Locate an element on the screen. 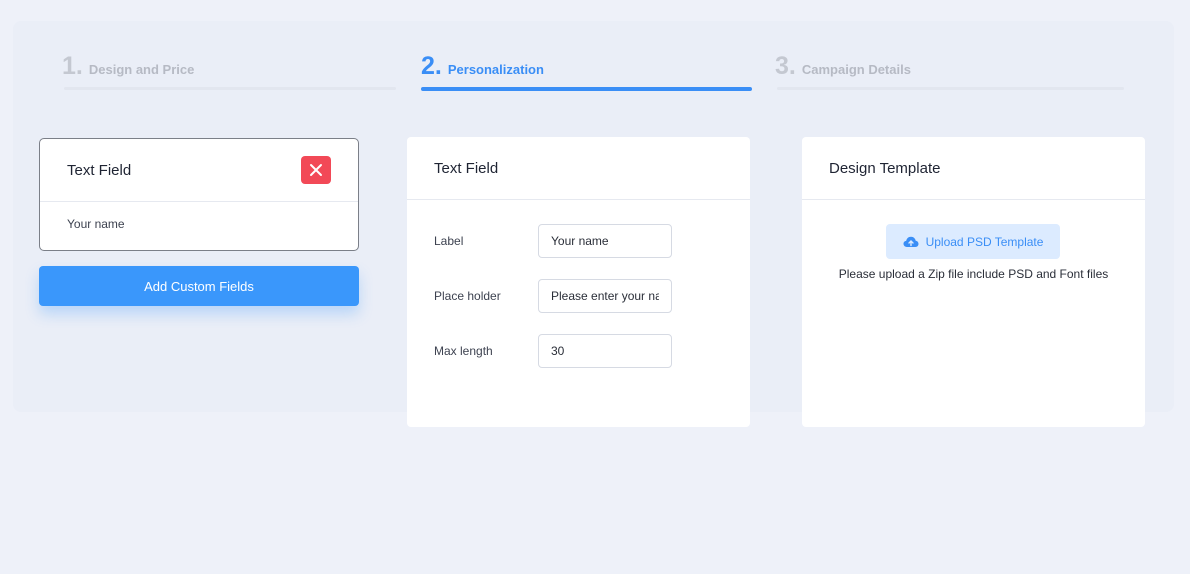 This screenshot has height=574, width=1190. placeholder-row: Place holder is located at coordinates (553, 296).